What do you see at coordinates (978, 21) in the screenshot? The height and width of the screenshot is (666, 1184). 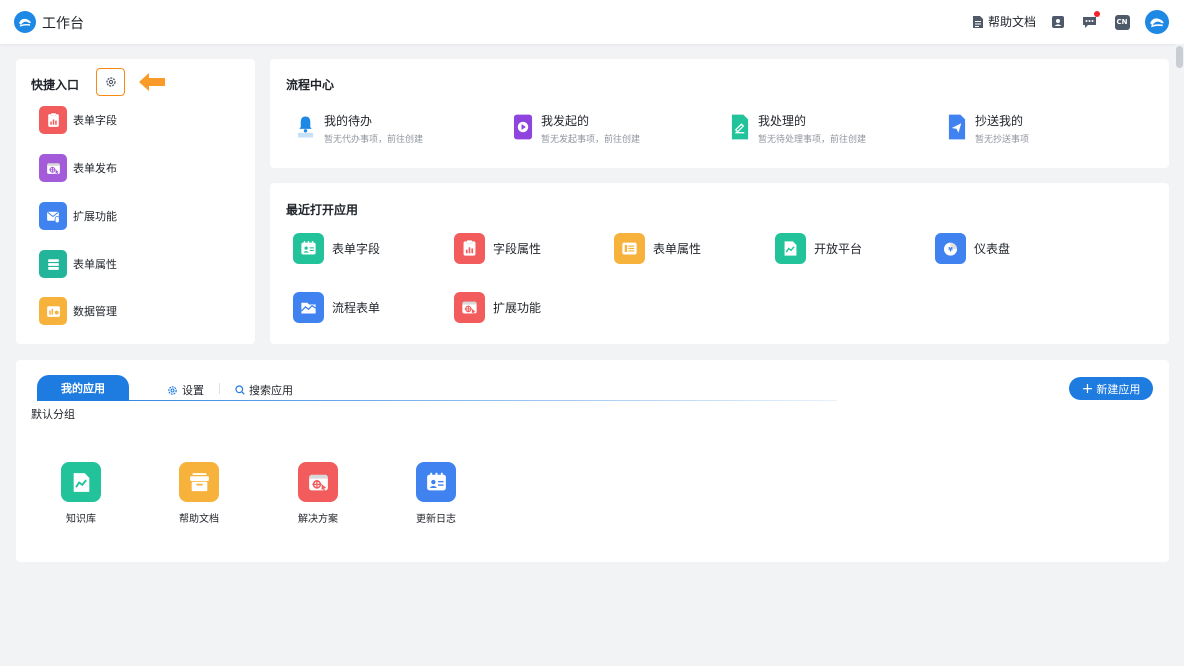 I see `document-icon` at bounding box center [978, 21].